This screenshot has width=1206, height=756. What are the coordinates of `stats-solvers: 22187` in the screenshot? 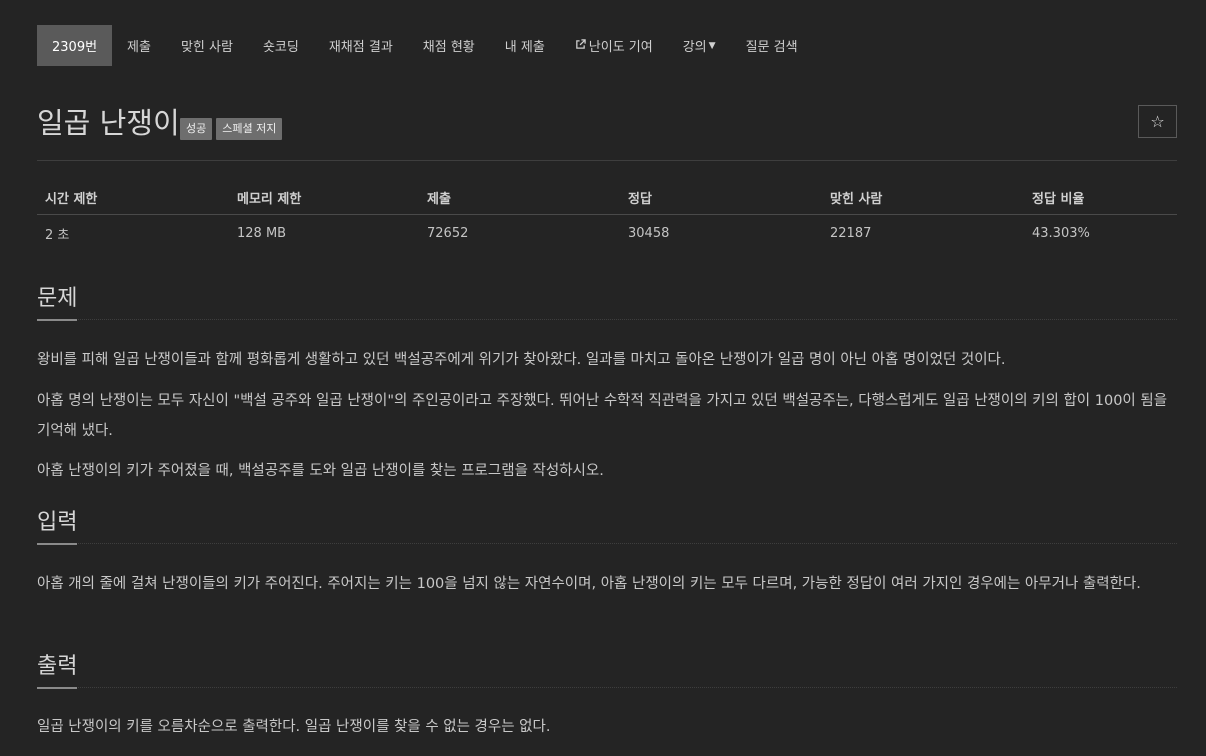 It's located at (851, 233).